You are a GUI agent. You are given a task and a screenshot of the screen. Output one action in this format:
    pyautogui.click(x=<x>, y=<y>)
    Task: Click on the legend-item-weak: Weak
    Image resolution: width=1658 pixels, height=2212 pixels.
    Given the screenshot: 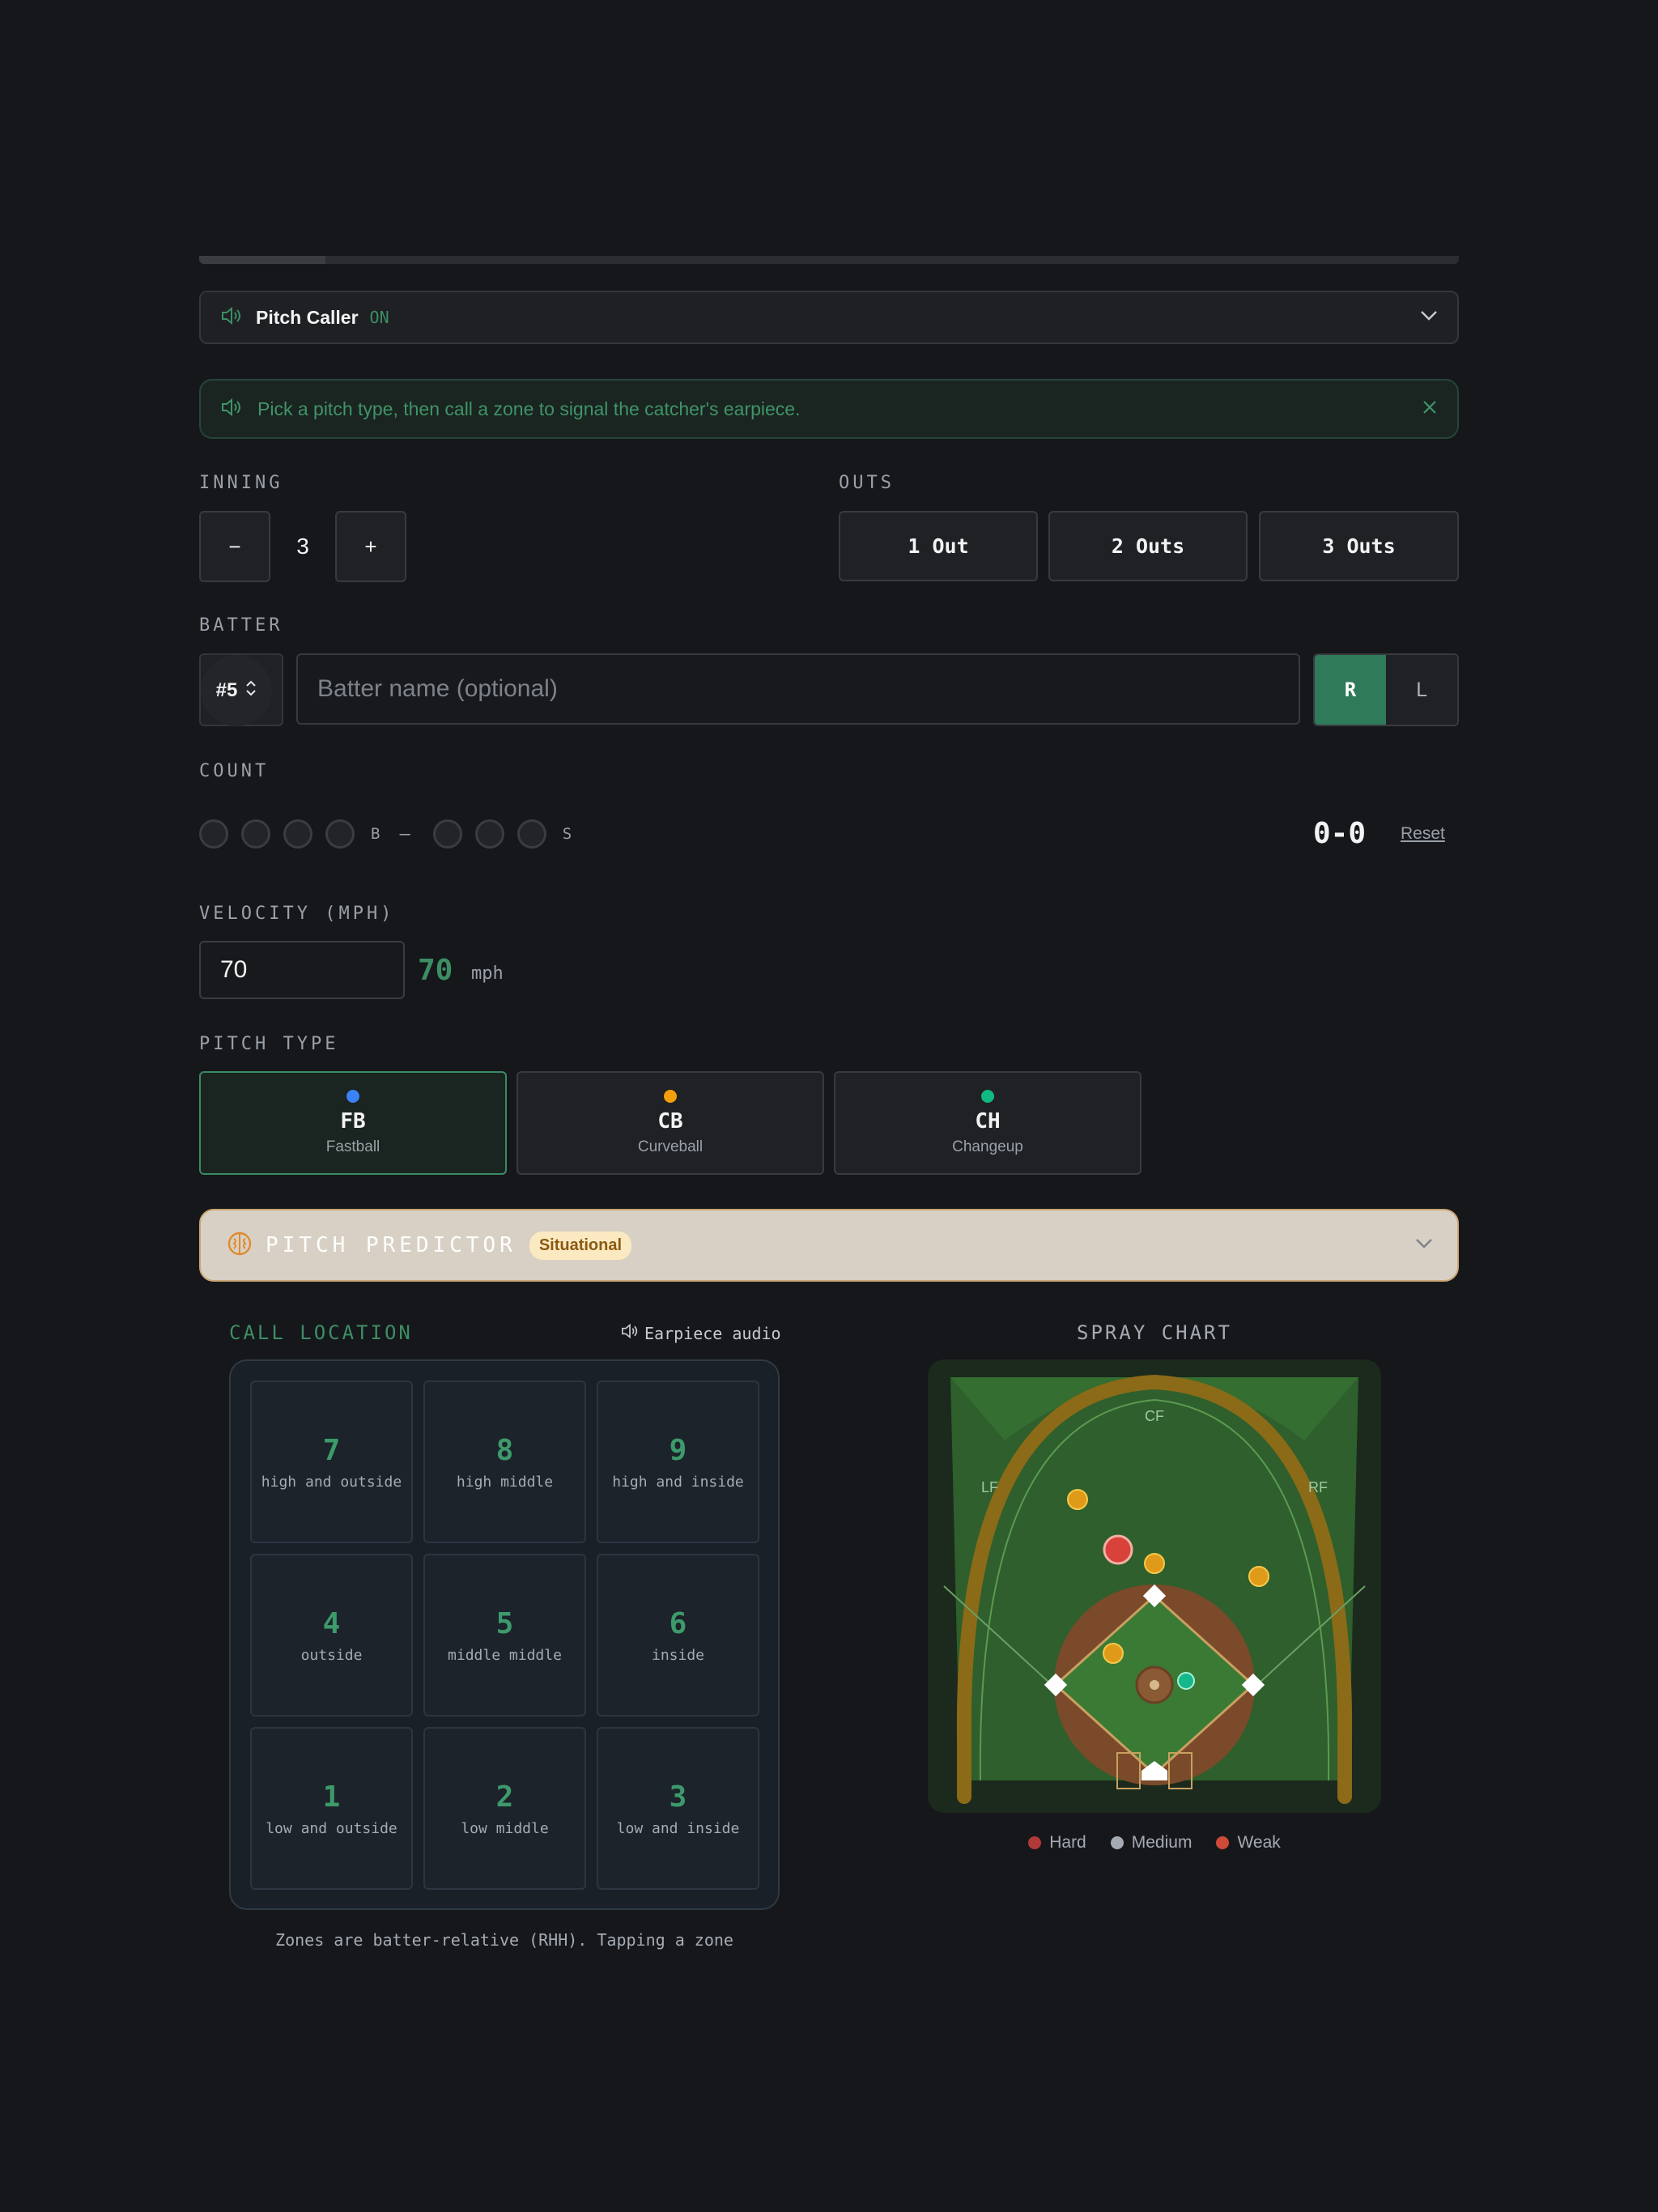 What is the action you would take?
    pyautogui.click(x=1248, y=1843)
    